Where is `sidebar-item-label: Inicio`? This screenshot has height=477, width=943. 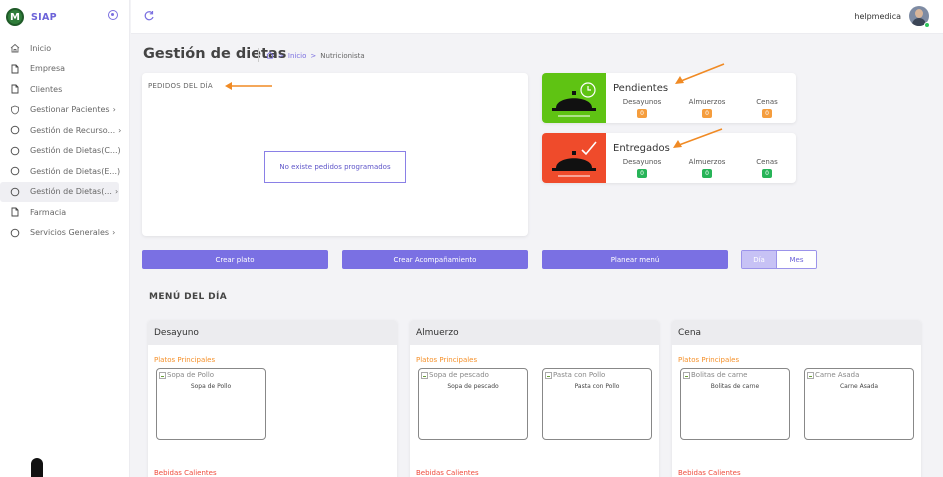
sidebar-item-label: Inicio is located at coordinates (41, 48).